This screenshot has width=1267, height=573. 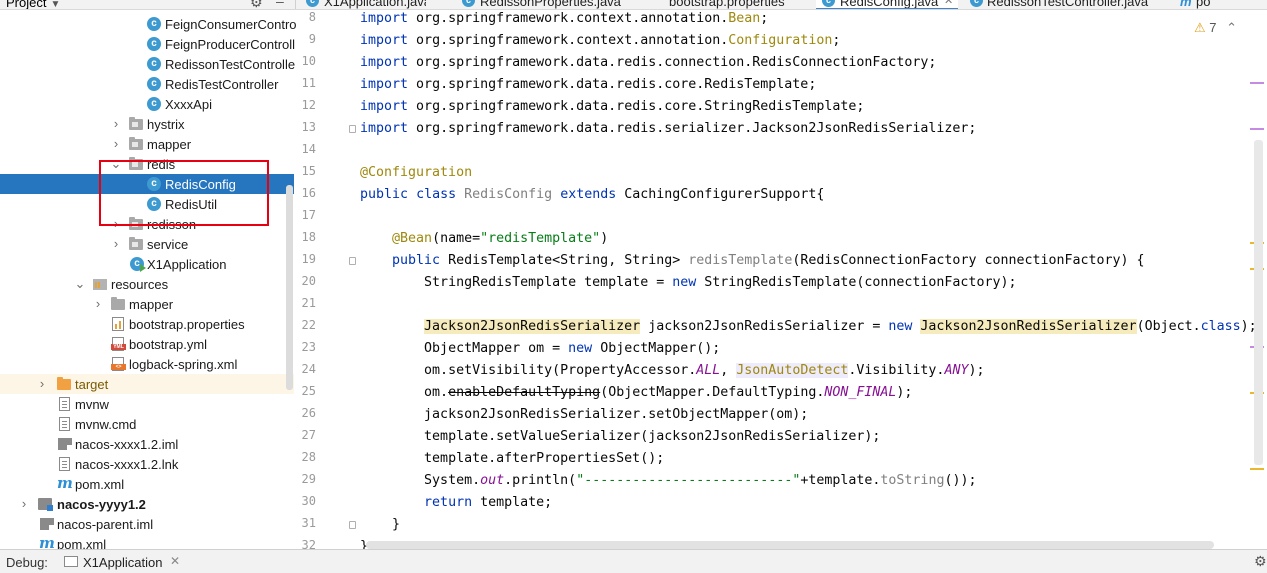 What do you see at coordinates (147, 542) in the screenshot?
I see `tree-item-pom-root: m pom.xml` at bounding box center [147, 542].